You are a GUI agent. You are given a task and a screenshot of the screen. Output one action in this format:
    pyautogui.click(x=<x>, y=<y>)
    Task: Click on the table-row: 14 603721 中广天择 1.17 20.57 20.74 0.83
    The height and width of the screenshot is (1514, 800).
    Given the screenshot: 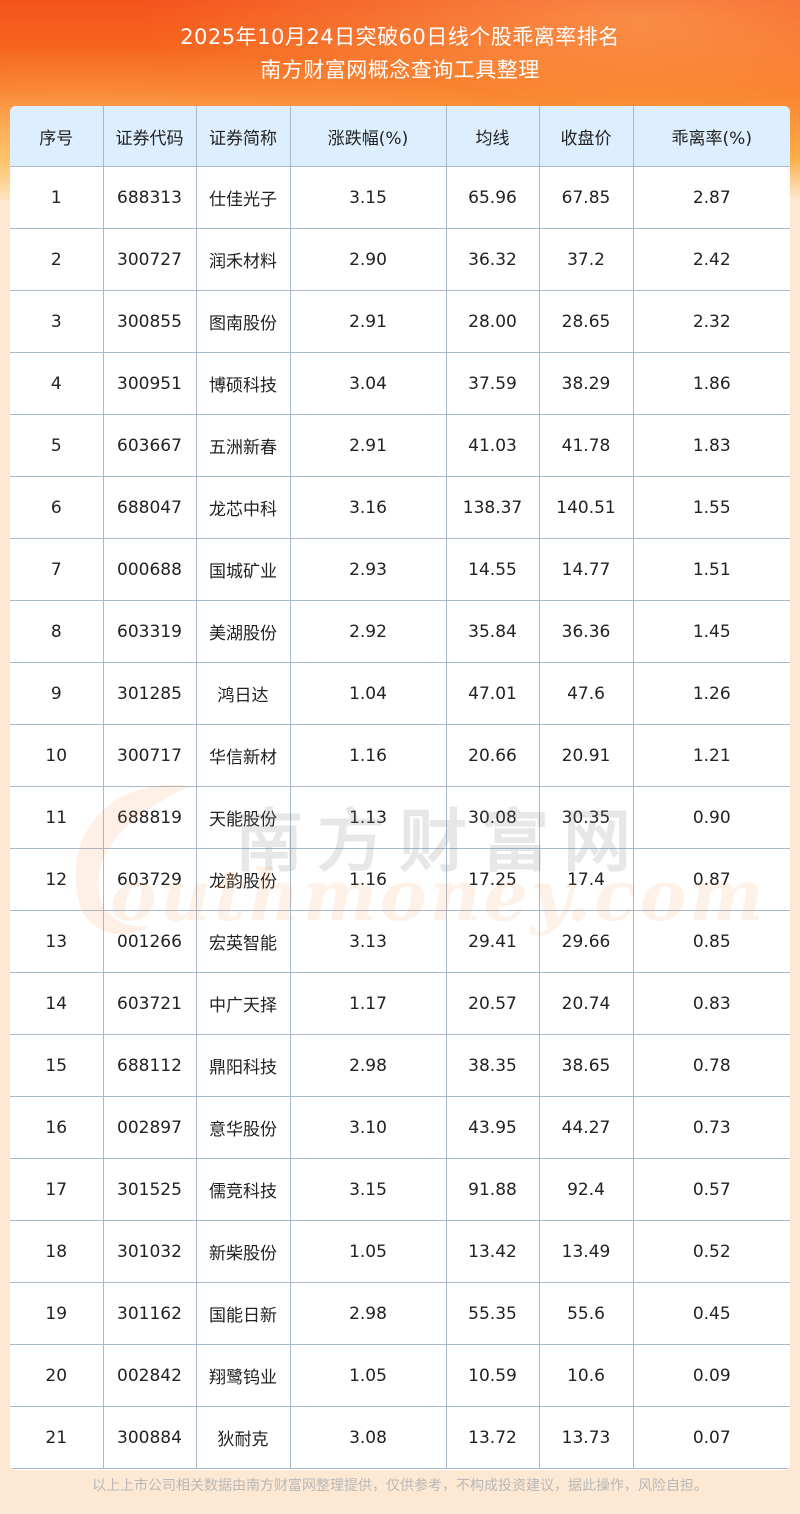 What is the action you would take?
    pyautogui.click(x=400, y=1003)
    